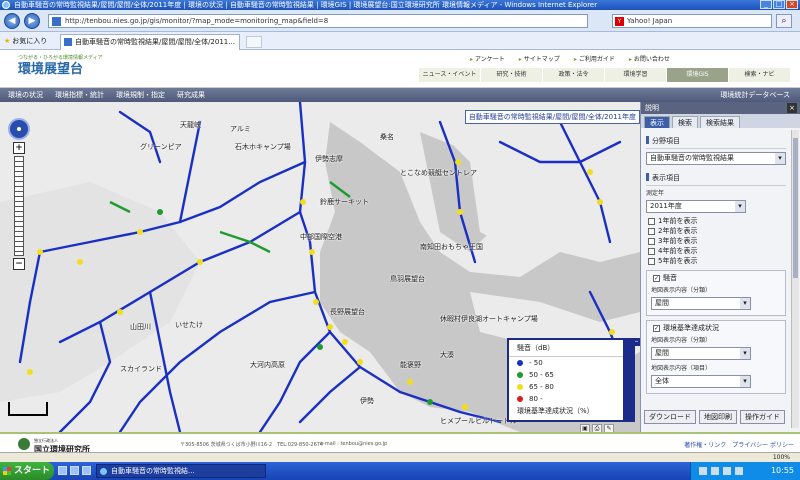 Image resolution: width=800 pixels, height=480 pixels. Describe the element at coordinates (619, 21) in the screenshot. I see `yahoo-icon: Y` at that location.